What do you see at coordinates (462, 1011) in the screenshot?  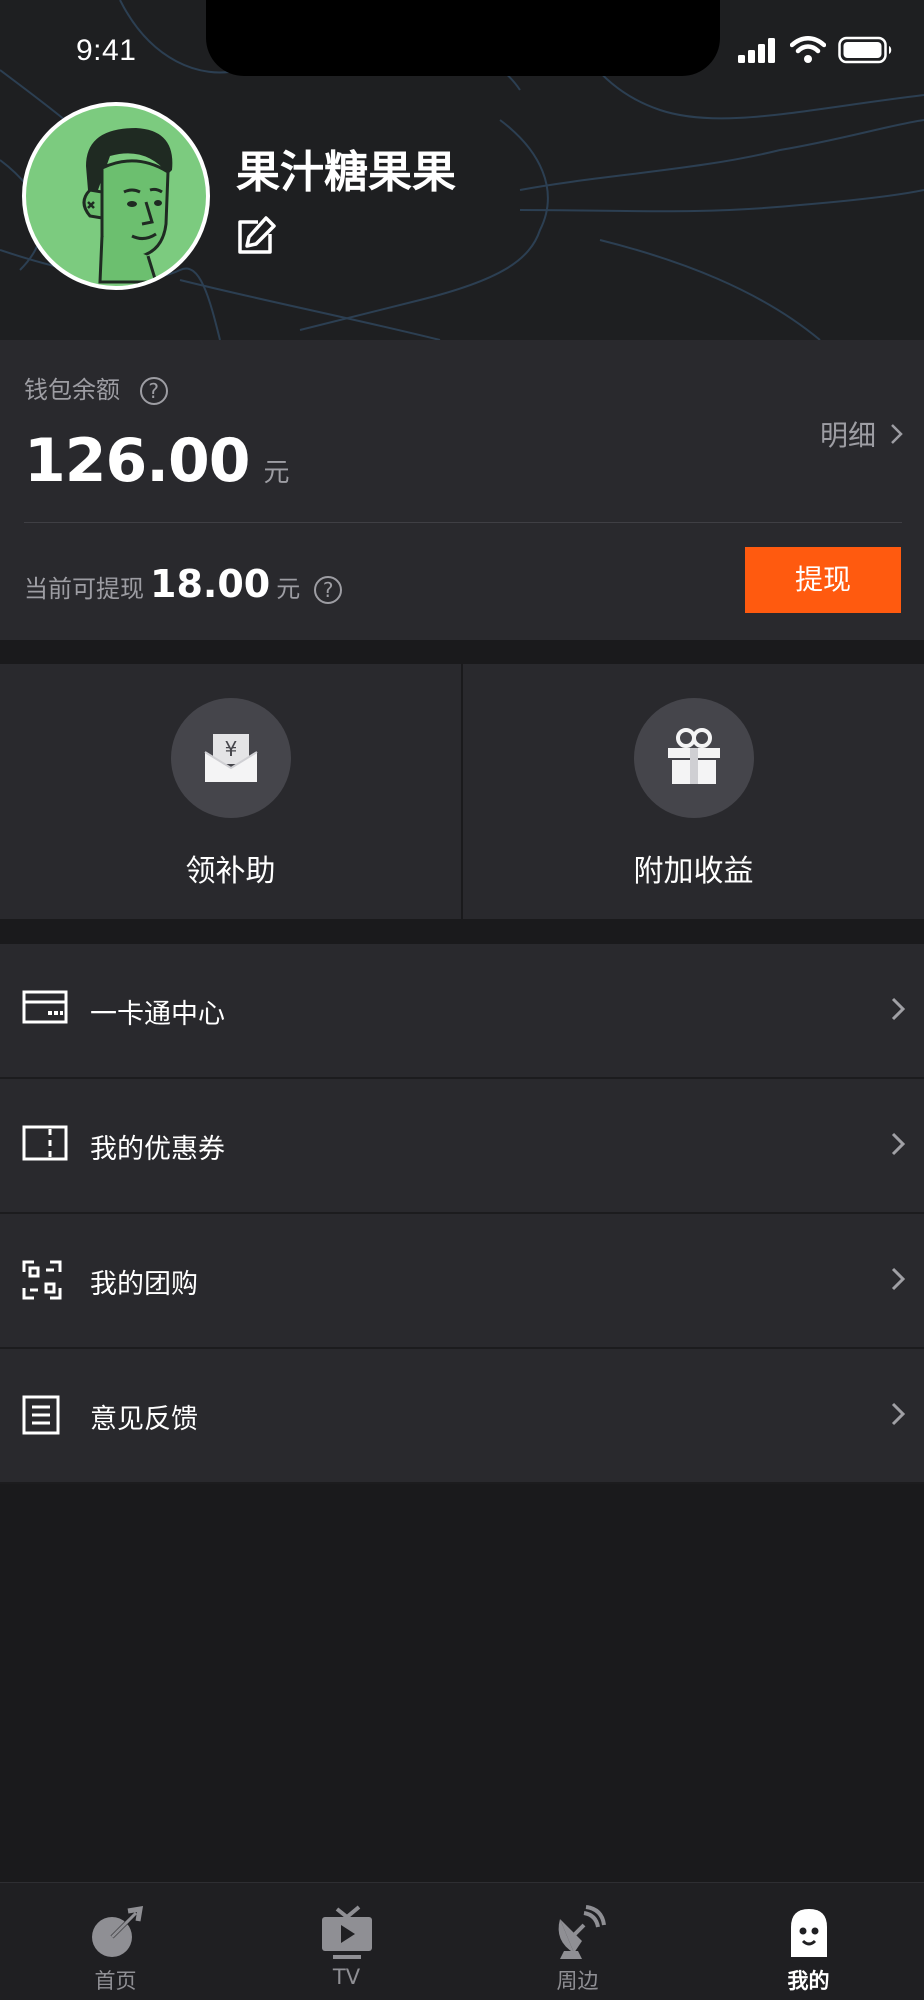 I see `menu-item-card-center: 一卡通中心` at bounding box center [462, 1011].